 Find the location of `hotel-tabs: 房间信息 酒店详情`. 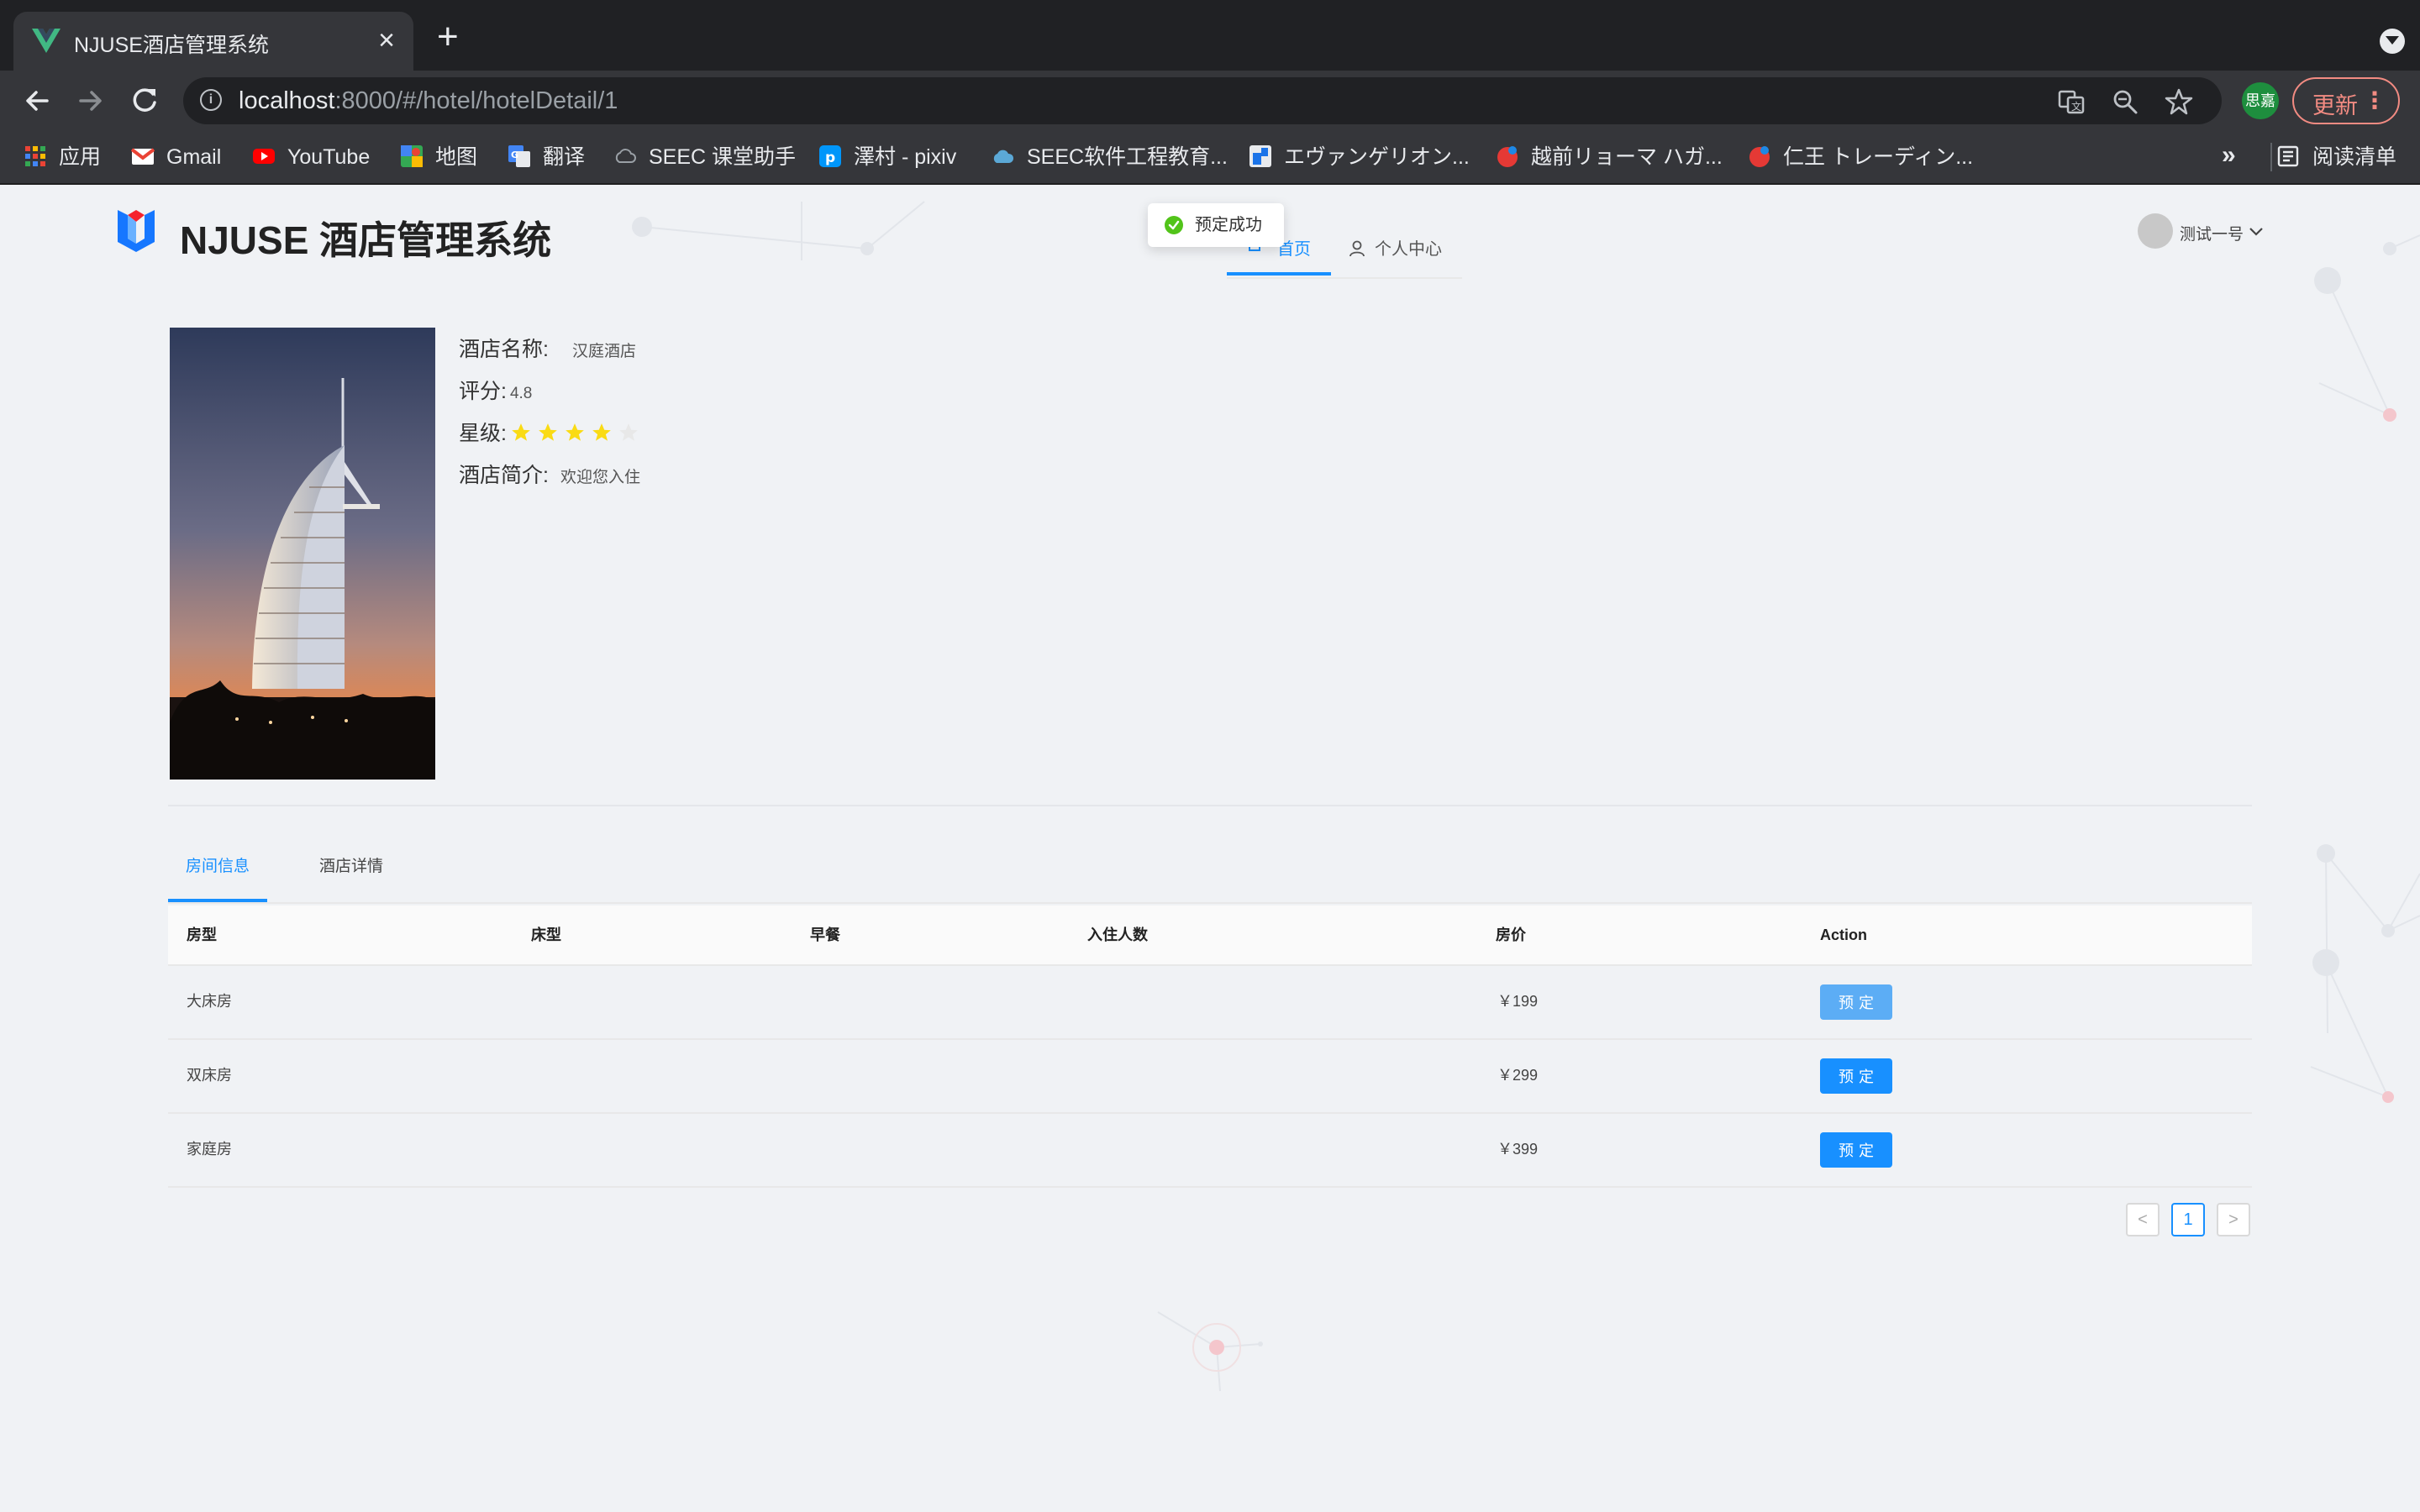

hotel-tabs: 房间信息 酒店详情 is located at coordinates (1210, 870).